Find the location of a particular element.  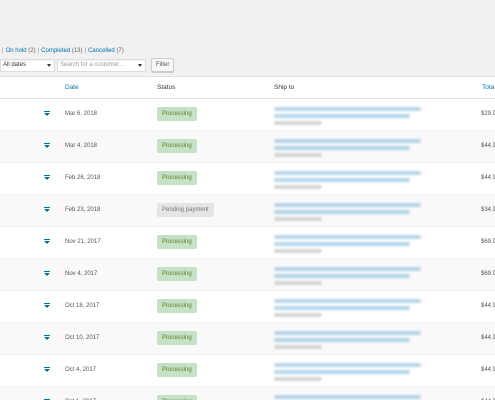

order-date: Nov 21, 2017 is located at coordinates (83, 242).